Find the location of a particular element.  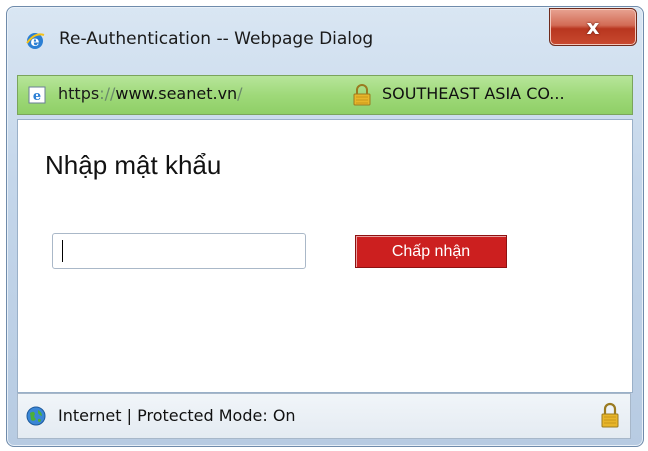

page-icon: e is located at coordinates (37, 95).